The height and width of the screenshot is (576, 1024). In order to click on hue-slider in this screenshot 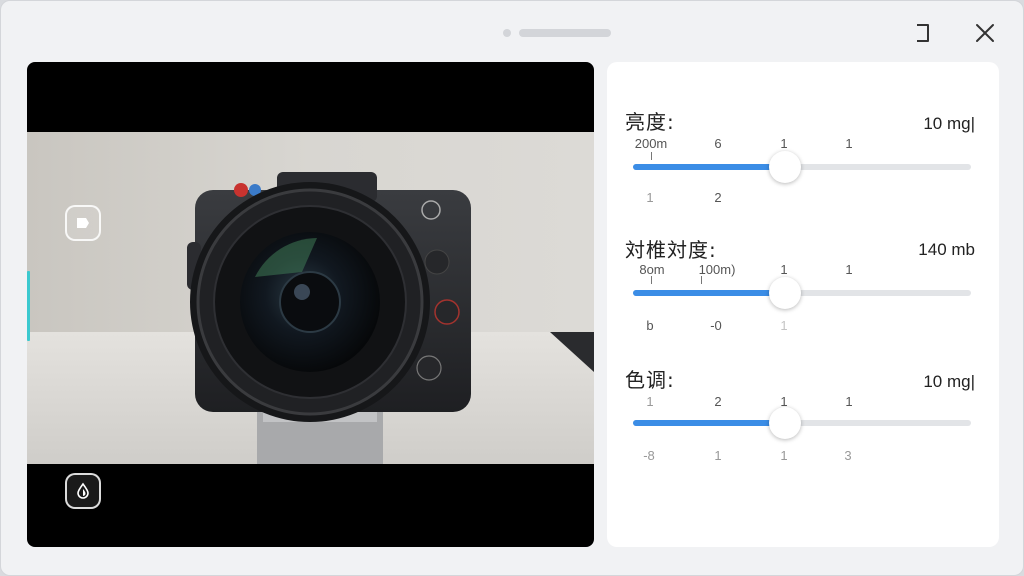, I will do `click(802, 423)`.